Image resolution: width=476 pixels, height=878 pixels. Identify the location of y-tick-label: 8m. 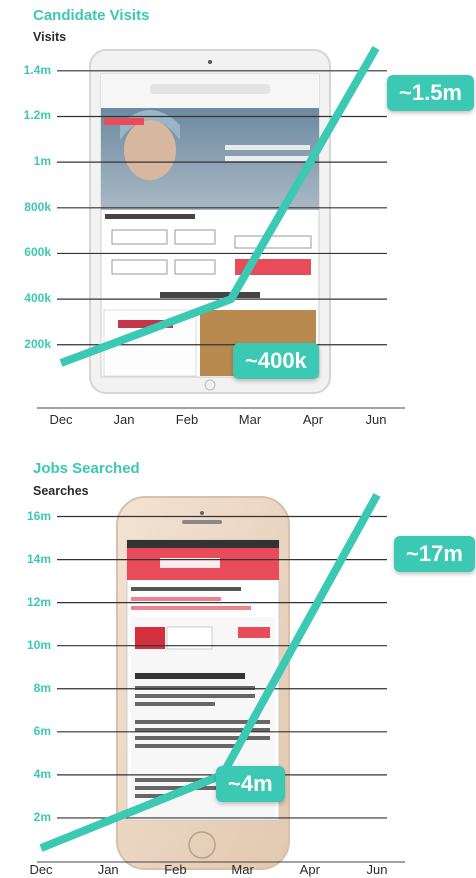
(42, 687).